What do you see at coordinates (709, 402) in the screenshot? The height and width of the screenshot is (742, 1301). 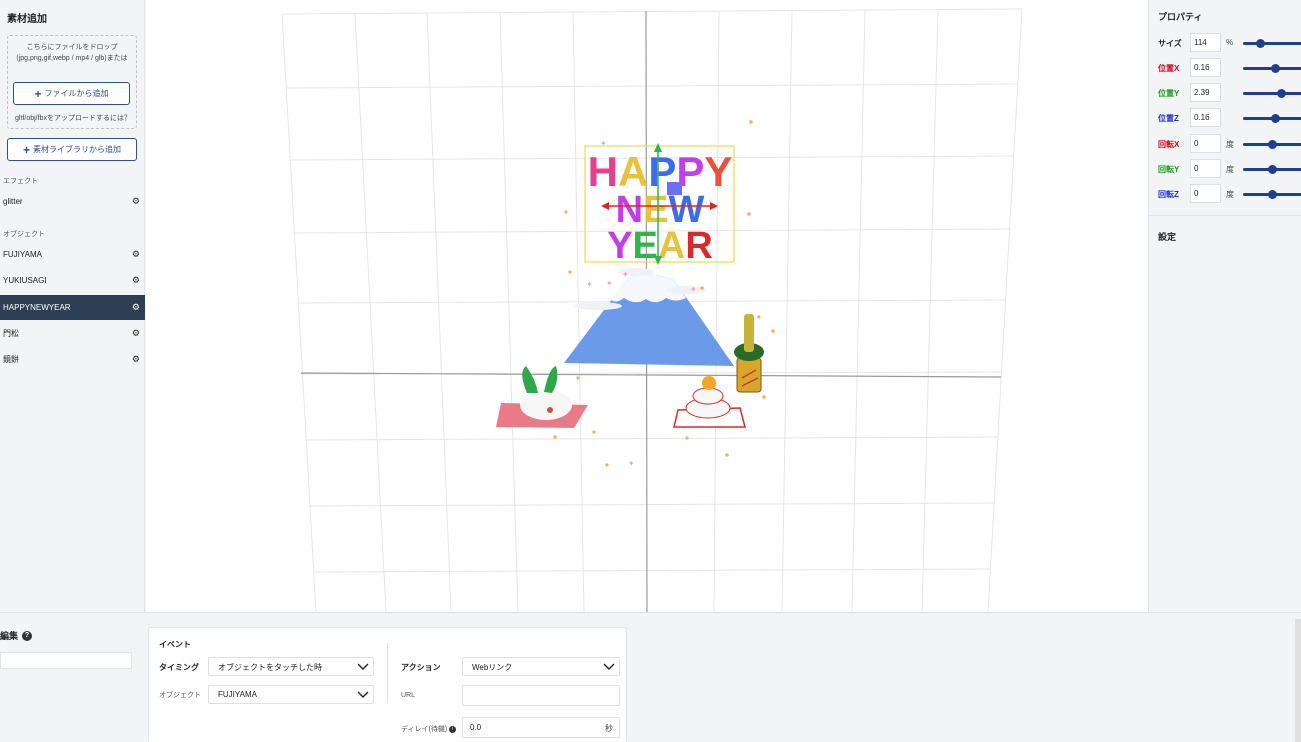 I see `kagamimochi-model` at bounding box center [709, 402].